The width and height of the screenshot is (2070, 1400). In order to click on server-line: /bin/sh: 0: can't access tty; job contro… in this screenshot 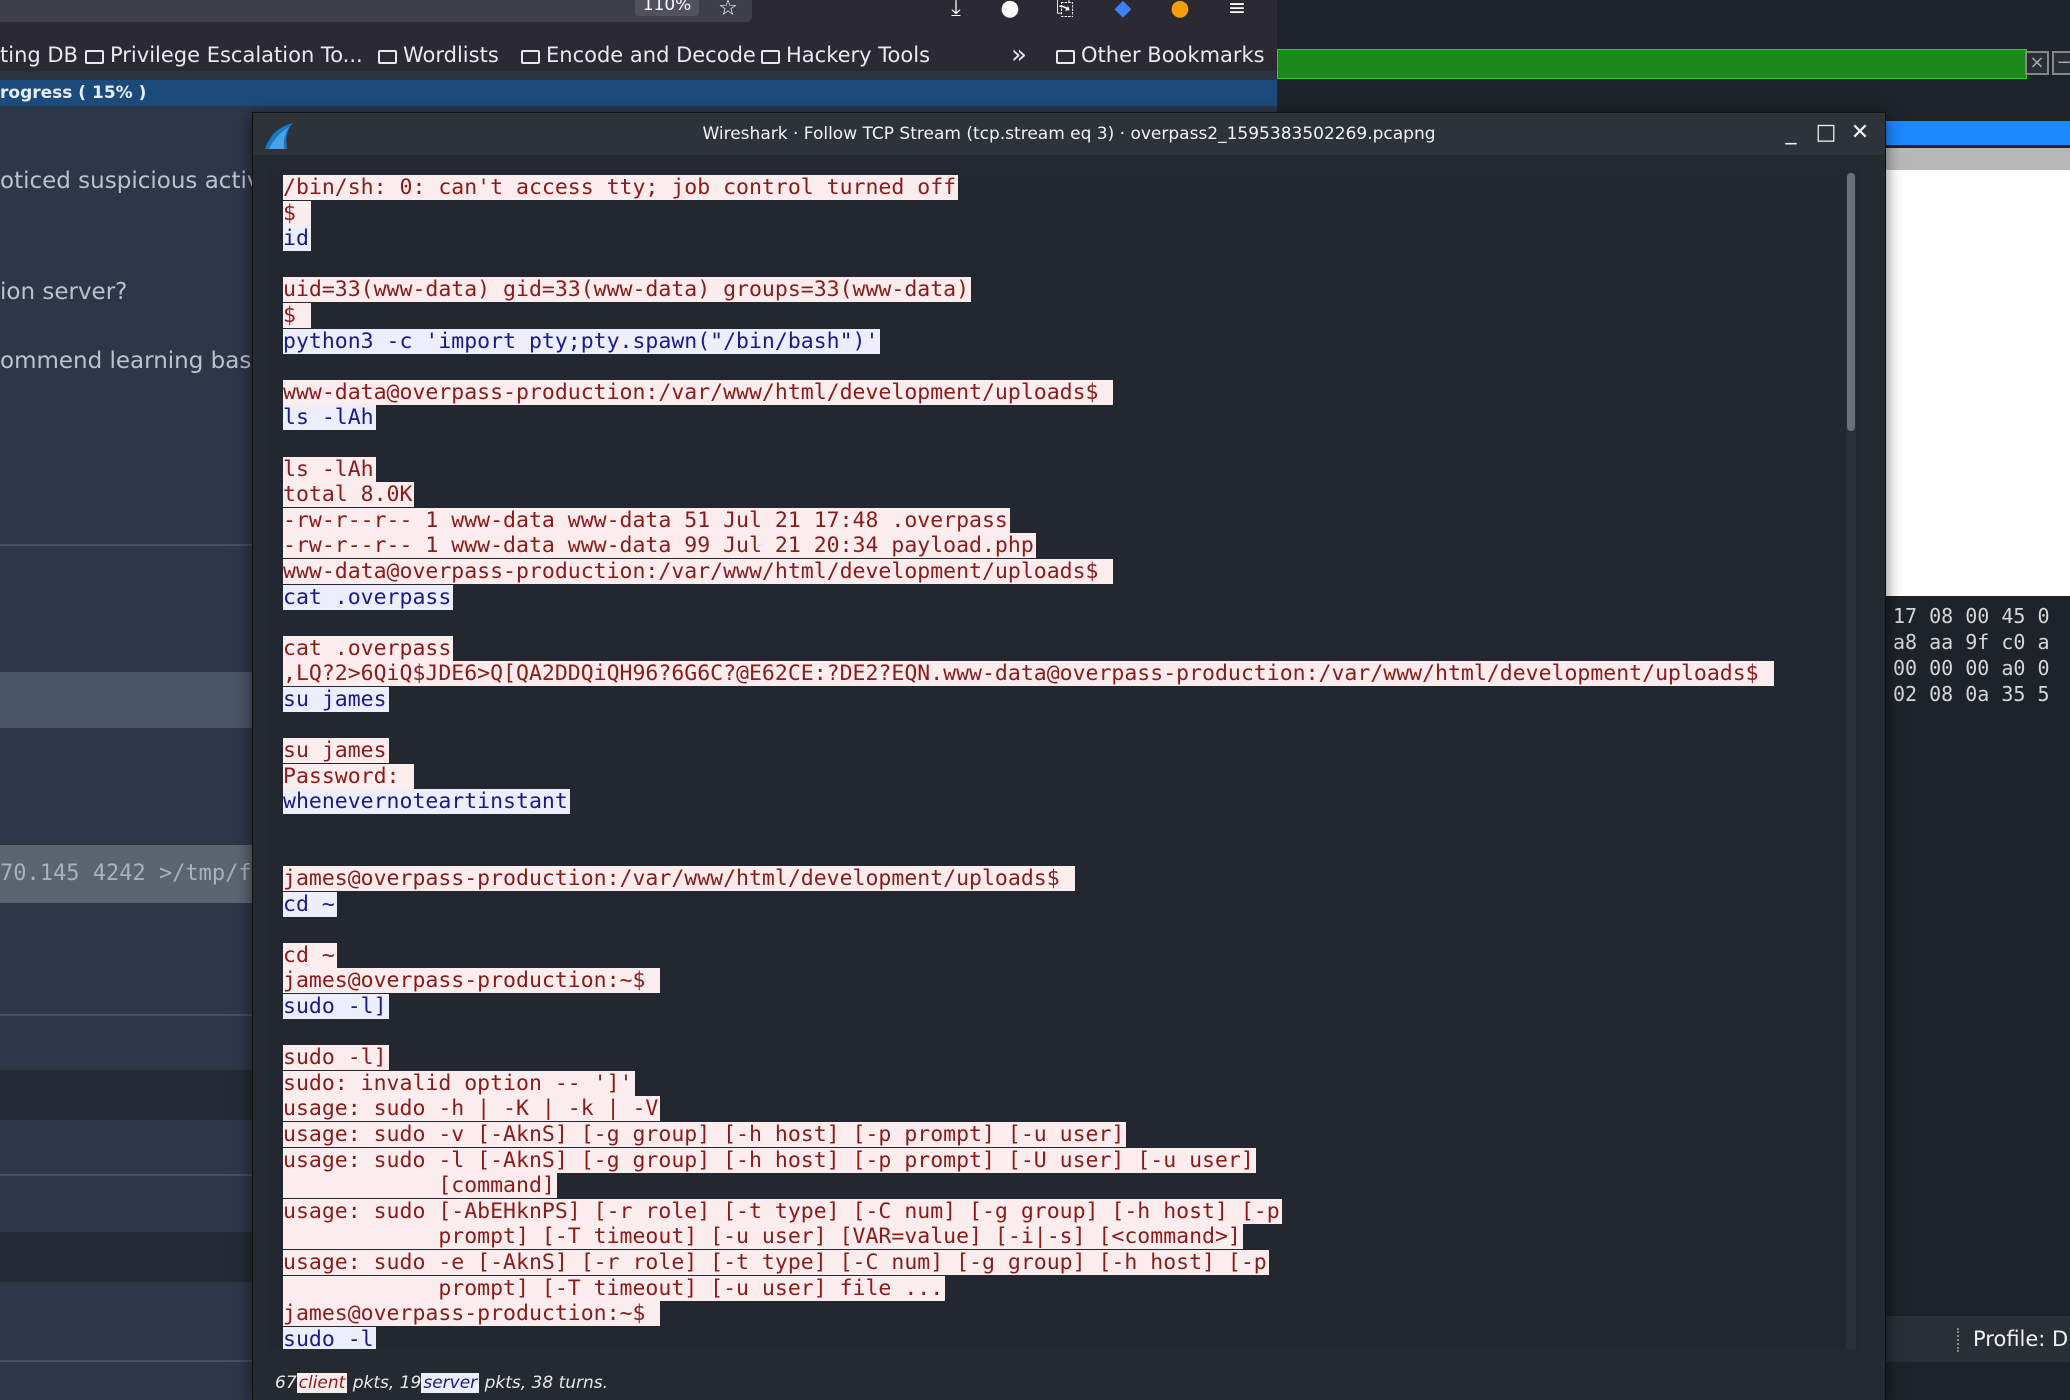, I will do `click(1028, 188)`.